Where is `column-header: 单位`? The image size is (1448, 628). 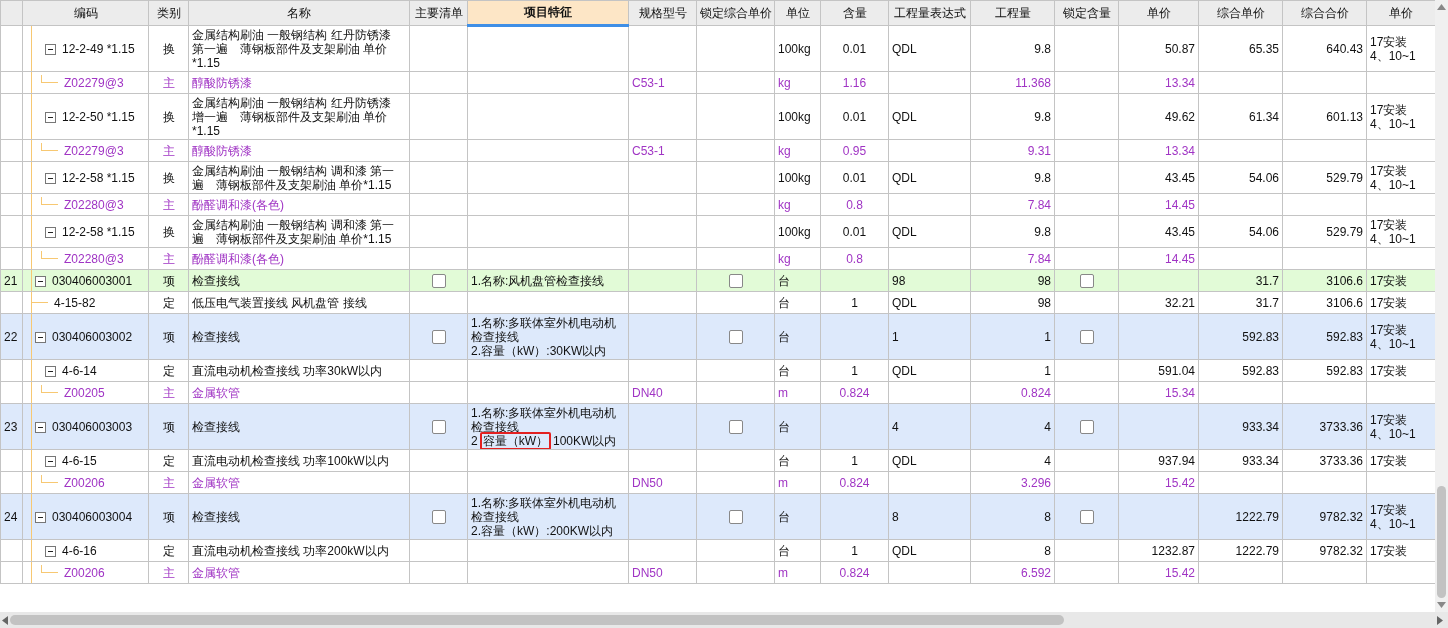
column-header: 单位 is located at coordinates (797, 13).